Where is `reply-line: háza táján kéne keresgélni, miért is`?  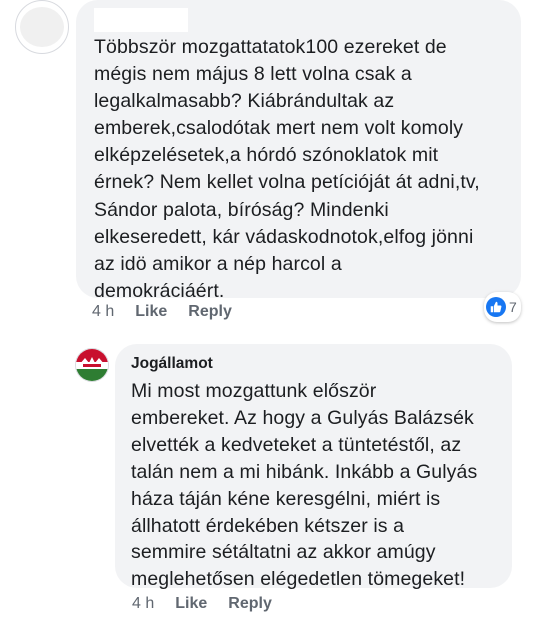 reply-line: háza táján kéne keresgélni, miért is is located at coordinates (286, 498).